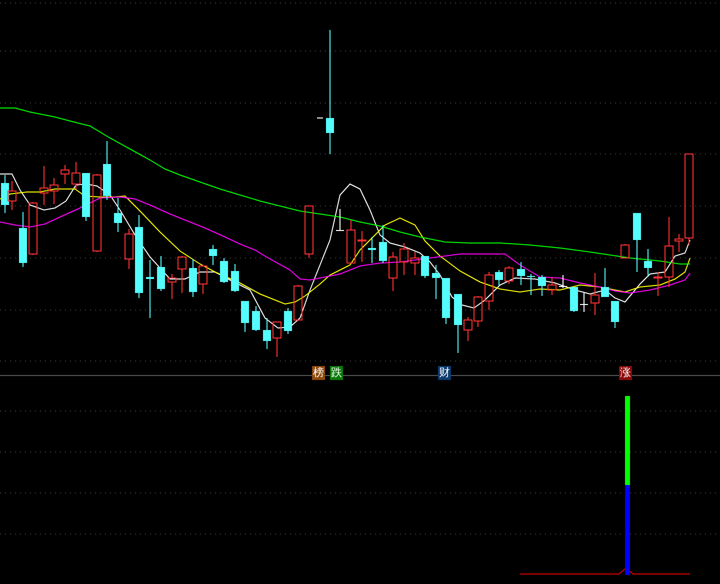  What do you see at coordinates (444, 373) in the screenshot?
I see `chart-marker: 财` at bounding box center [444, 373].